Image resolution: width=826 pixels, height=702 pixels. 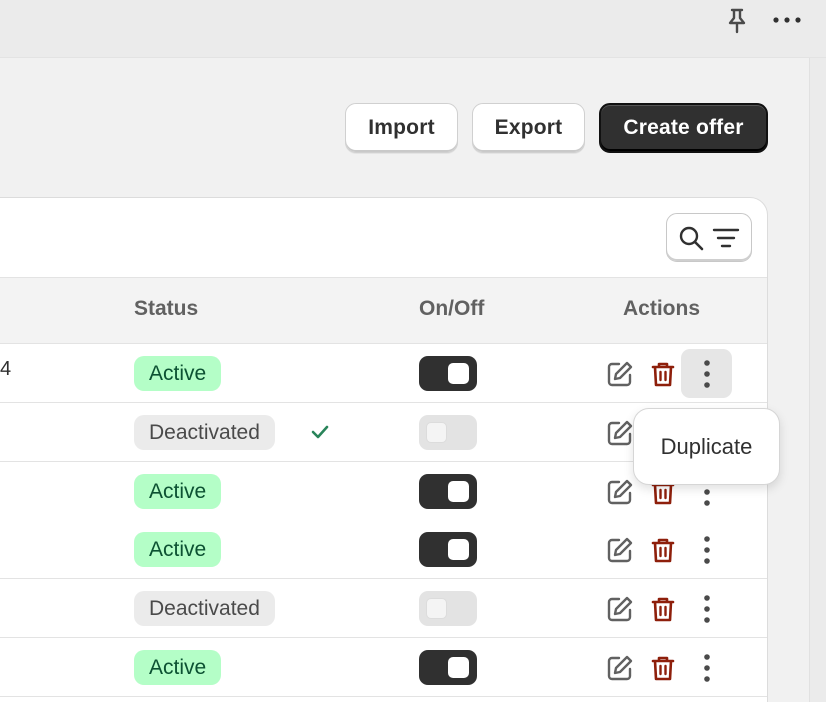 What do you see at coordinates (401, 128) in the screenshot?
I see `import-button: Import` at bounding box center [401, 128].